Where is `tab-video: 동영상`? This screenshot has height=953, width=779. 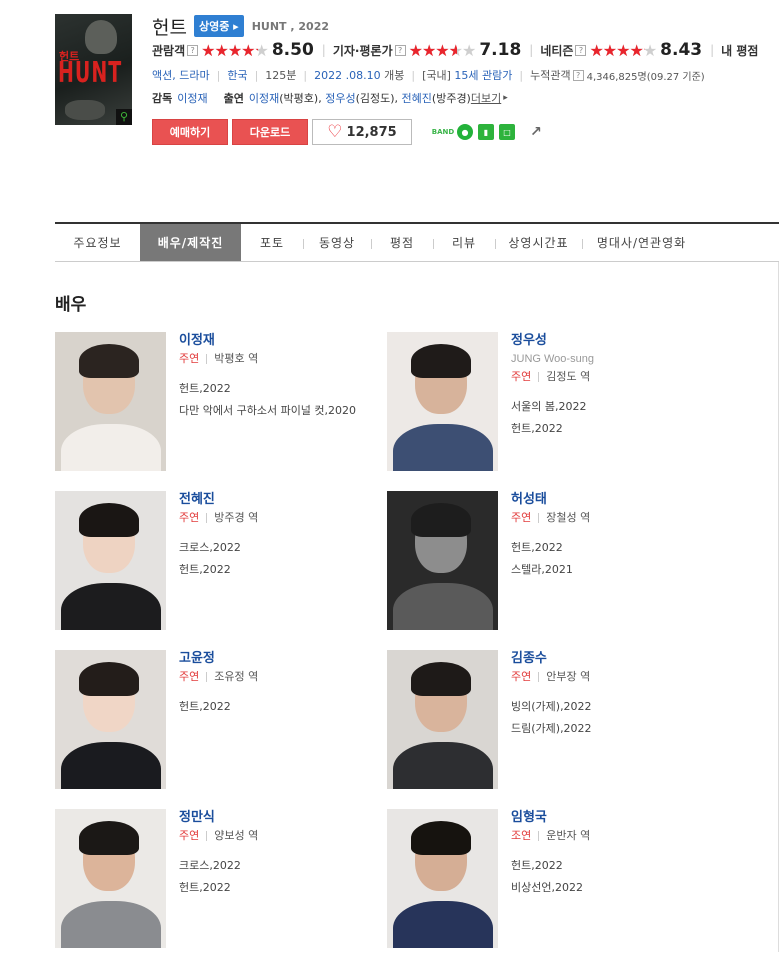 tab-video: 동영상 is located at coordinates (337, 242).